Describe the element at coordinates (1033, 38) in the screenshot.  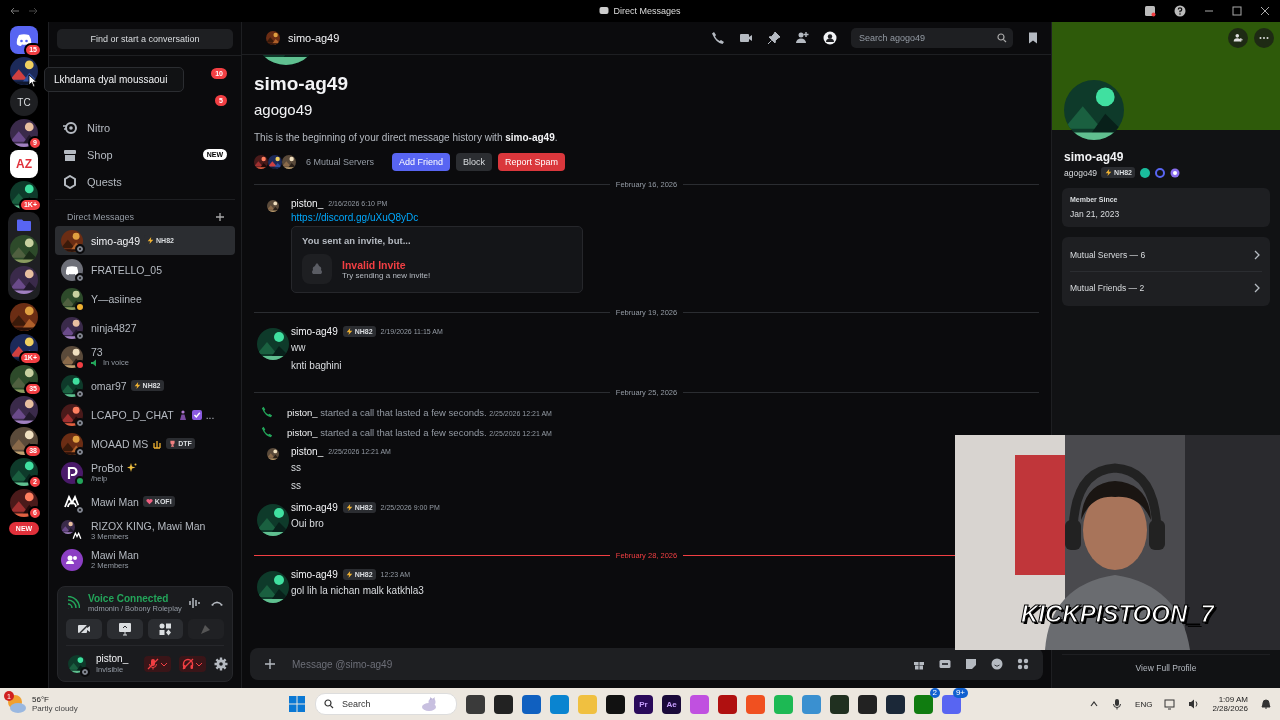
I see `bookmark-icon` at that location.